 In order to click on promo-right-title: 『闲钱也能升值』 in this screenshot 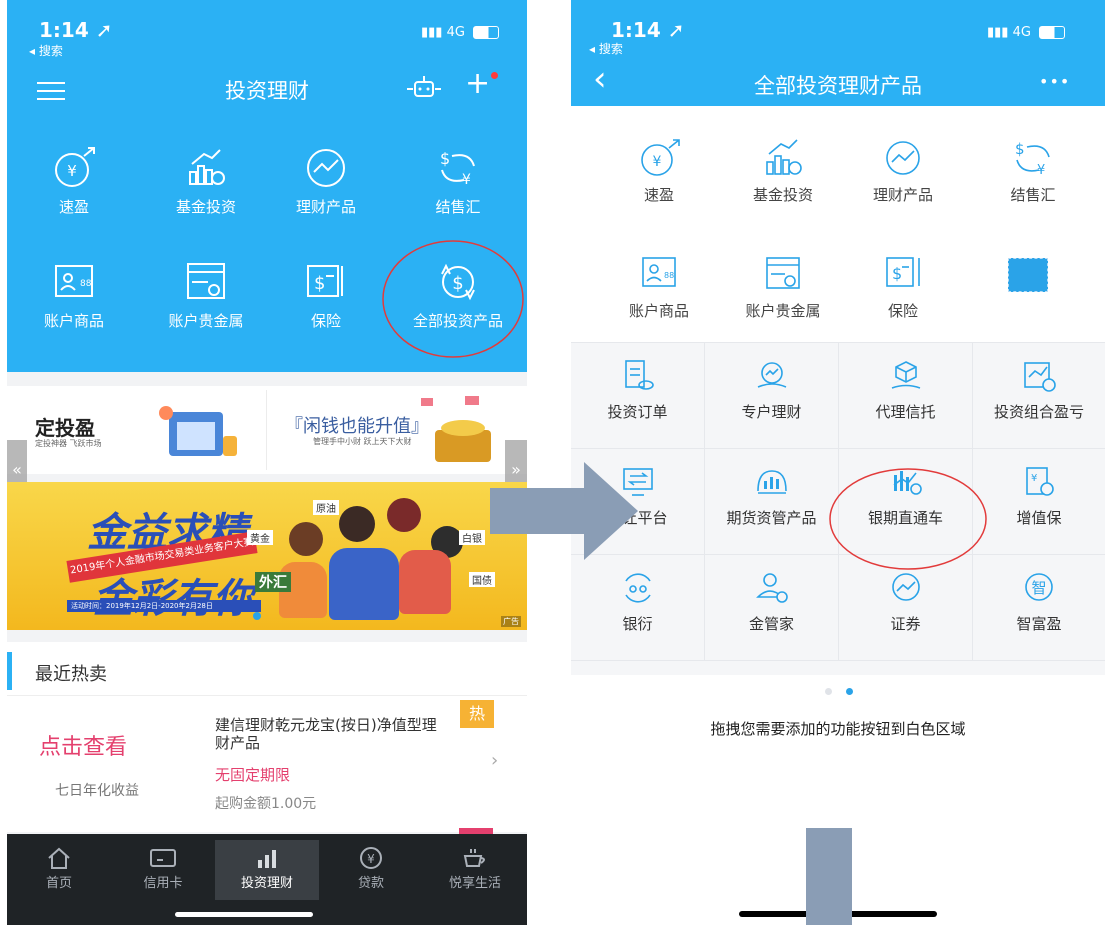, I will do `click(357, 425)`.